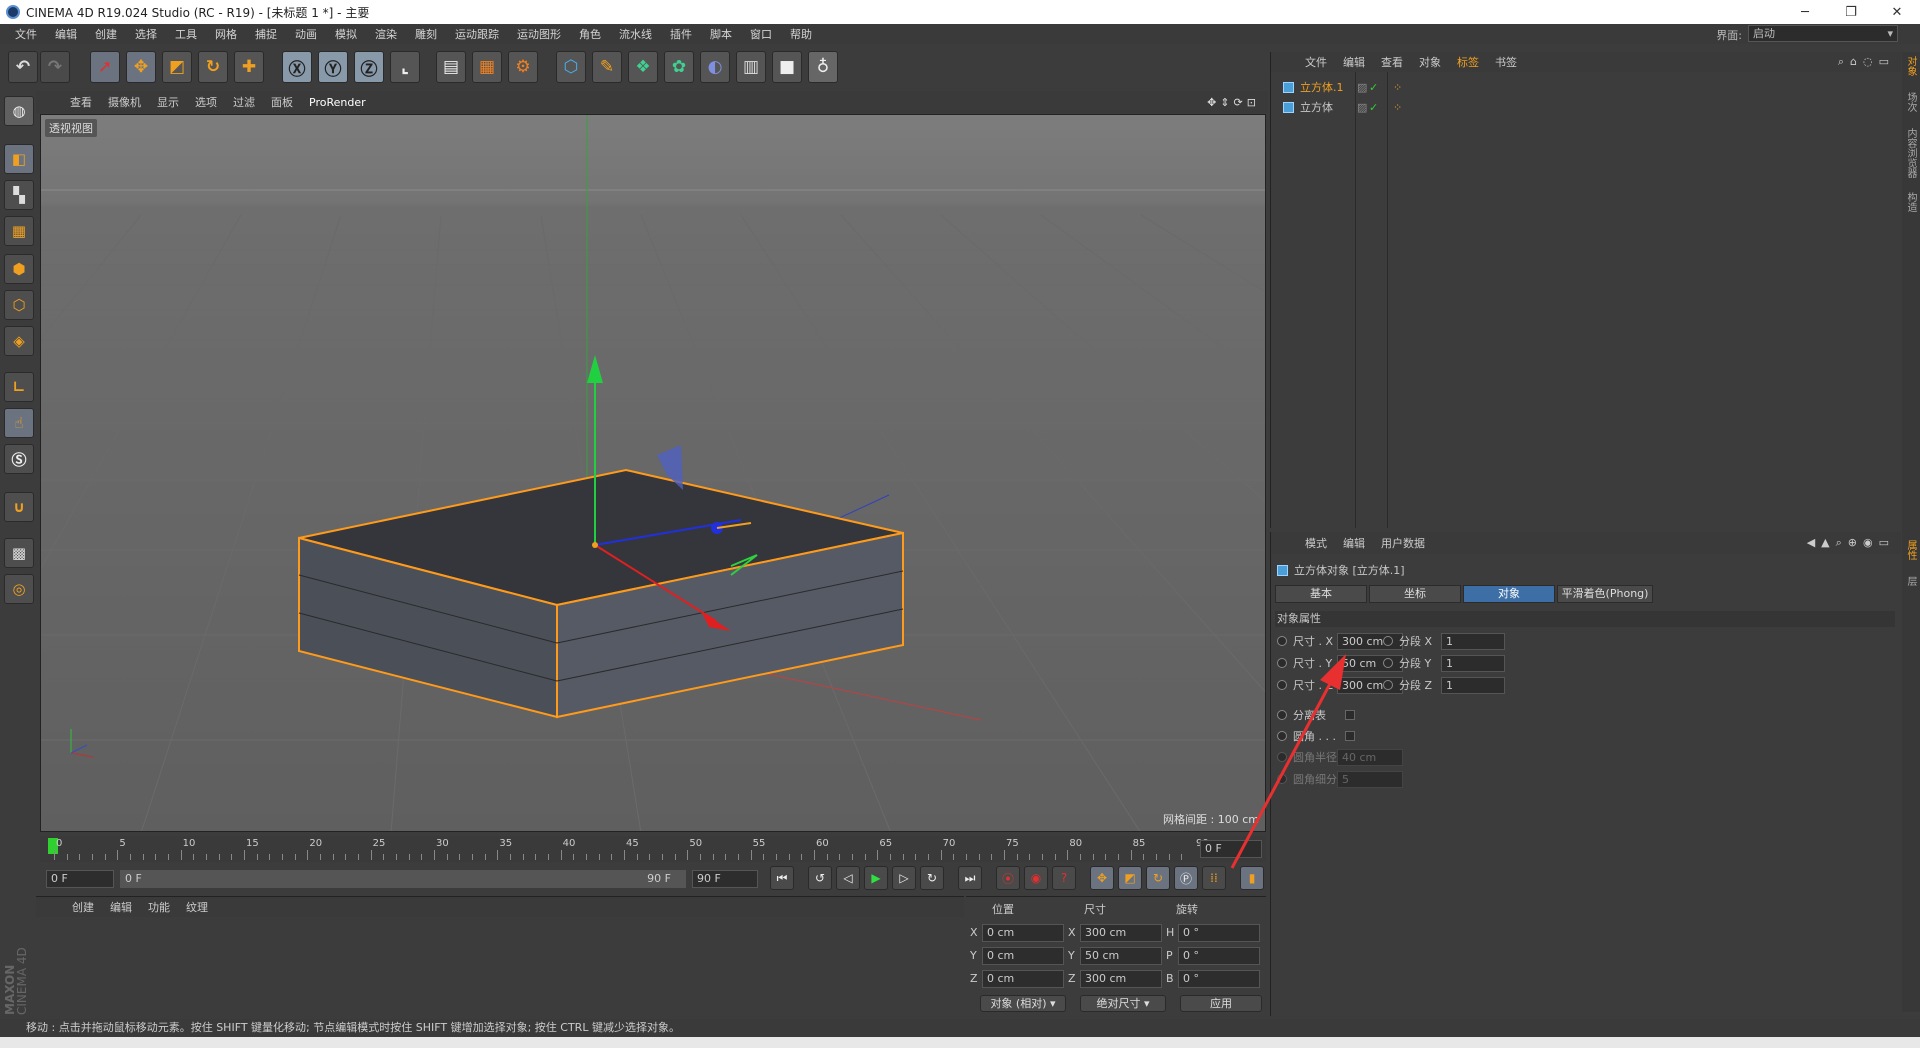  What do you see at coordinates (141, 67) in the screenshot?
I see `move-tool-button: ✥` at bounding box center [141, 67].